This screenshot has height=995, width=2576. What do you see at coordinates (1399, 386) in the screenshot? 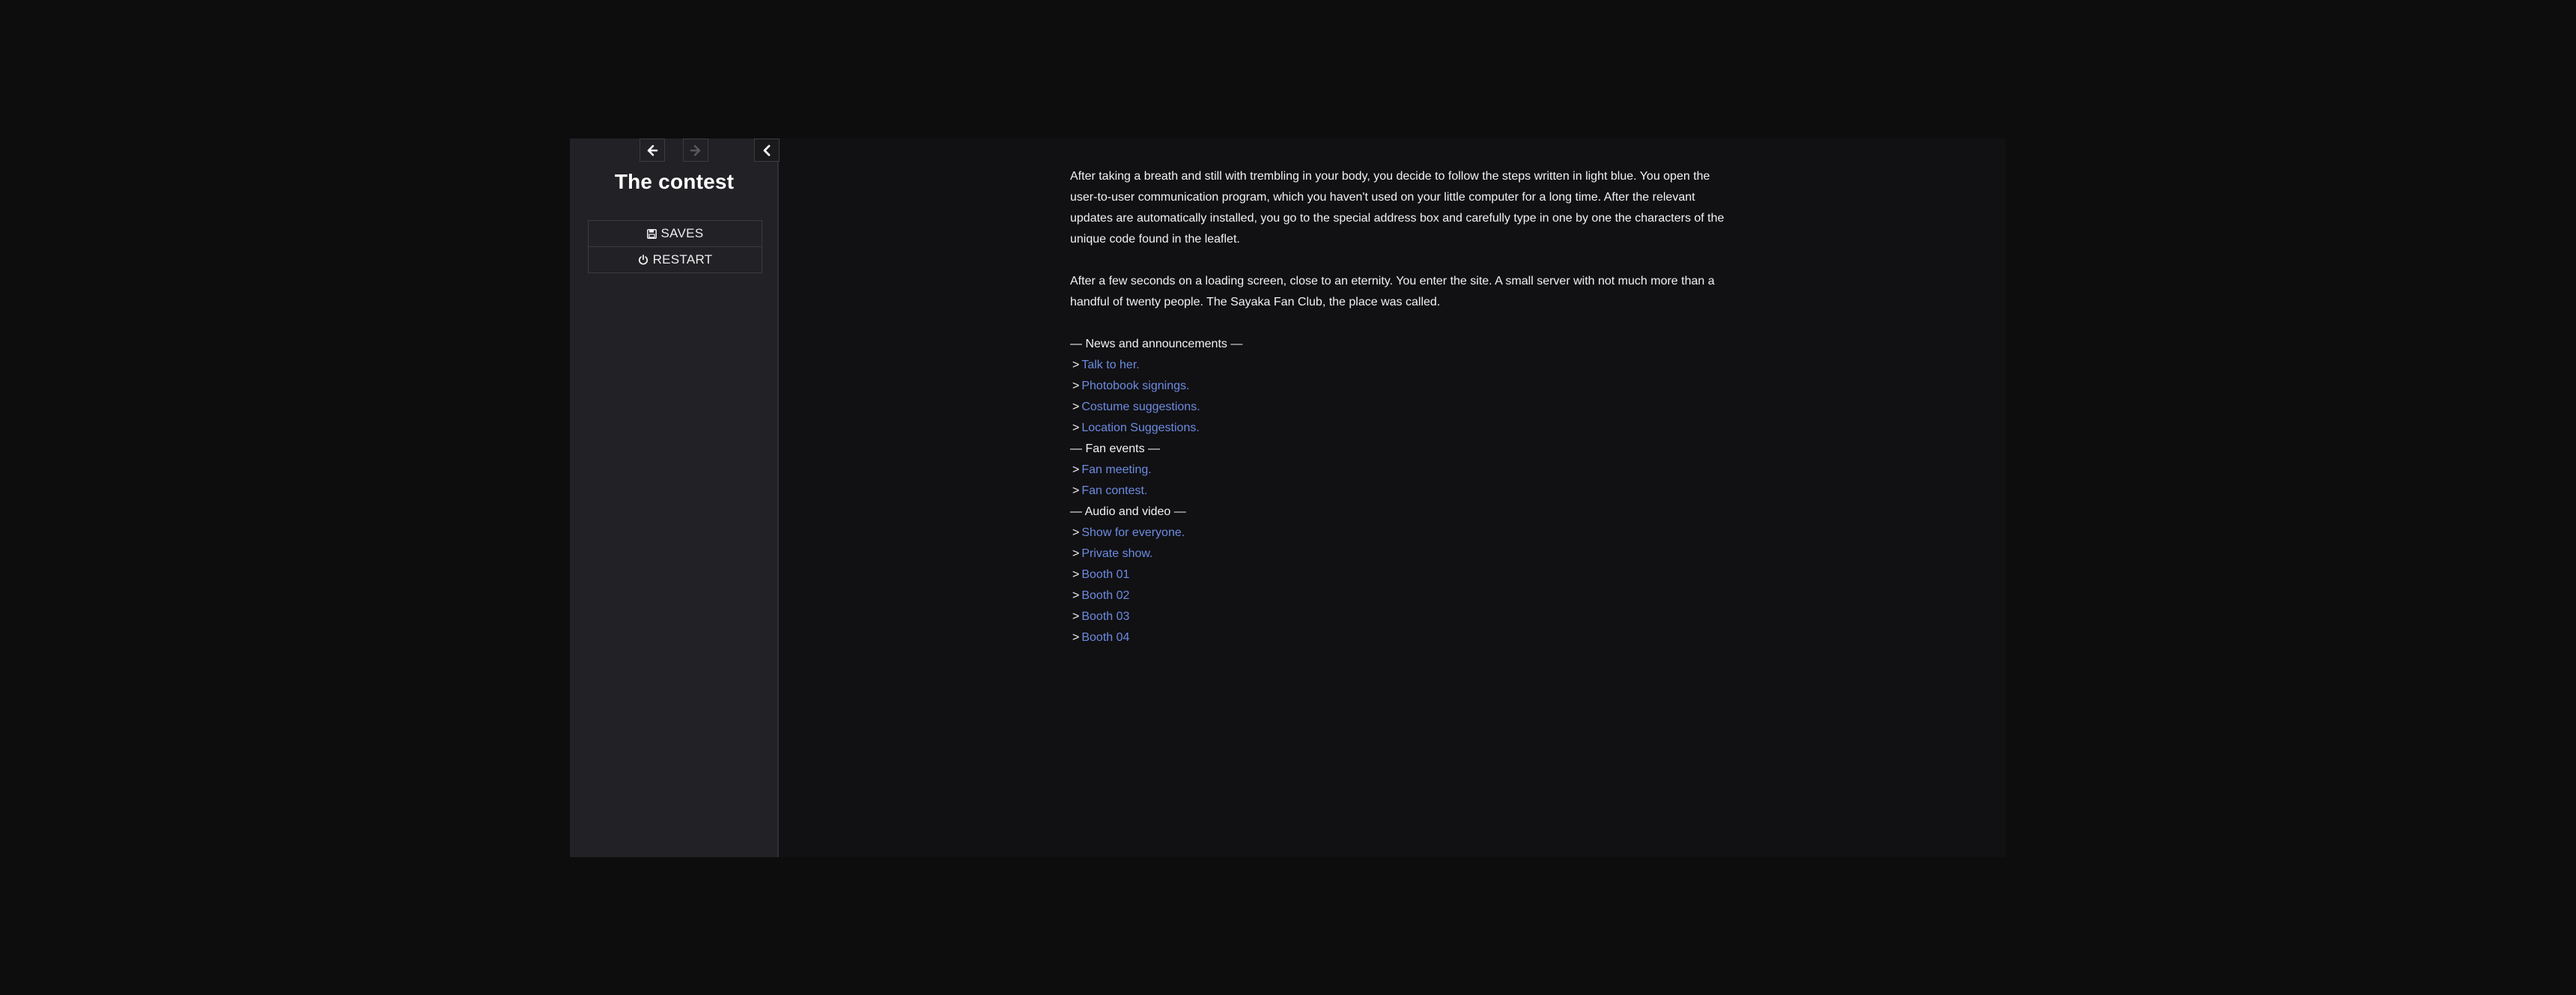
I see `list-item: > Photobook signings.` at bounding box center [1399, 386].